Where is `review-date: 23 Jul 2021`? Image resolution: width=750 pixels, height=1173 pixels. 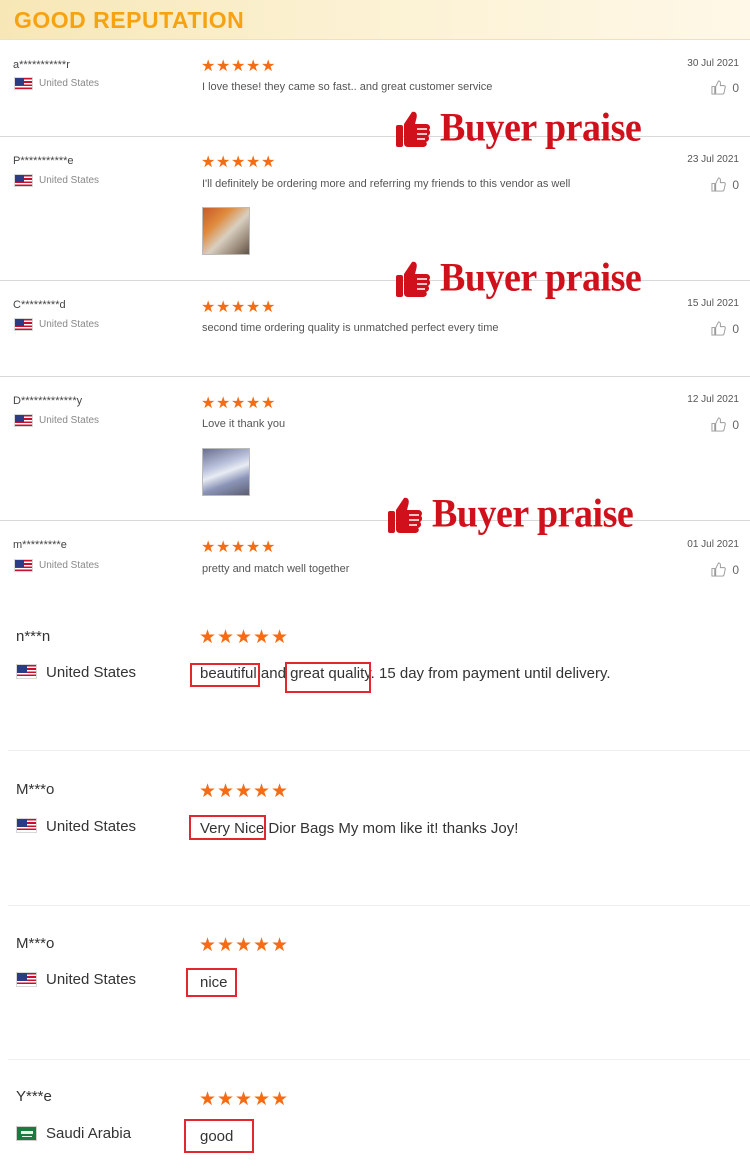
review-date: 23 Jul 2021 is located at coordinates (713, 159).